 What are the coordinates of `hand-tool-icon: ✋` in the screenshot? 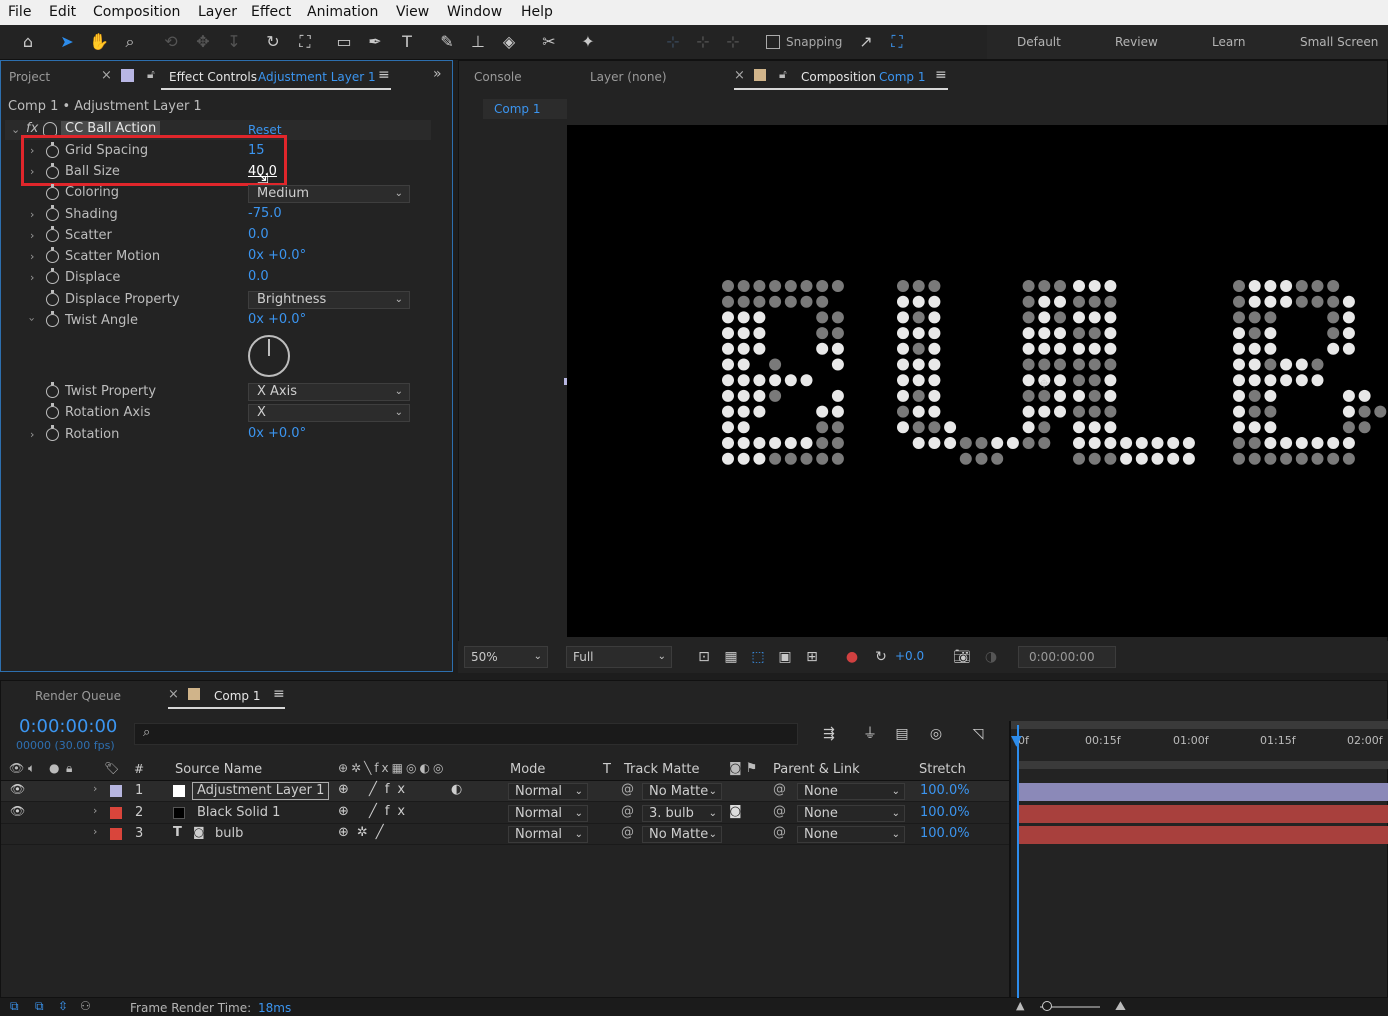 It's located at (99, 42).